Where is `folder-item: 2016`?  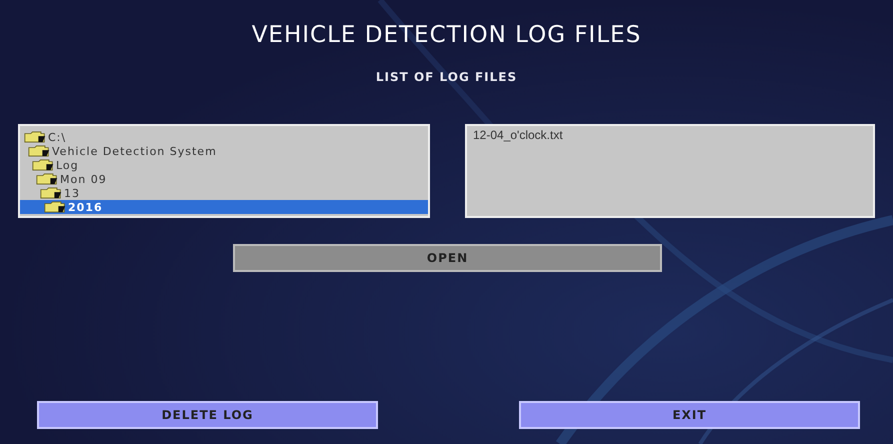
folder-item: 2016 is located at coordinates (224, 207).